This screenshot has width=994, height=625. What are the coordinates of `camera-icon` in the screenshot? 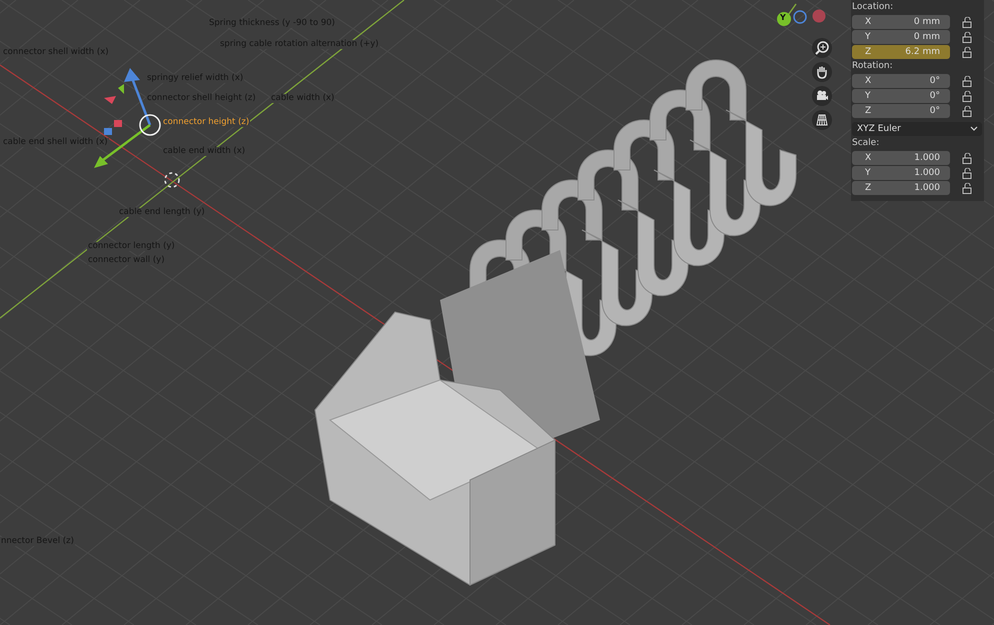 It's located at (822, 96).